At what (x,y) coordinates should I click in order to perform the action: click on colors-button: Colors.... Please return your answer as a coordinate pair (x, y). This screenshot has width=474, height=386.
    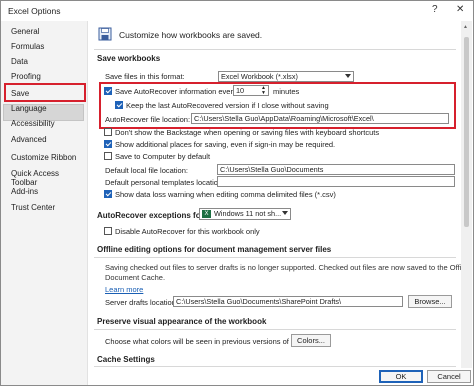
    Looking at the image, I should click on (311, 340).